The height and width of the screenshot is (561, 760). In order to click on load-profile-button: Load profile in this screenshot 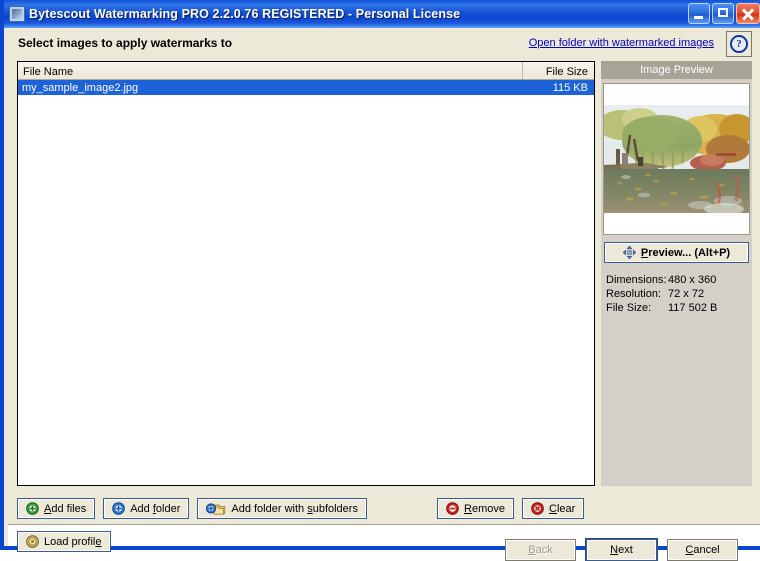, I will do `click(64, 541)`.